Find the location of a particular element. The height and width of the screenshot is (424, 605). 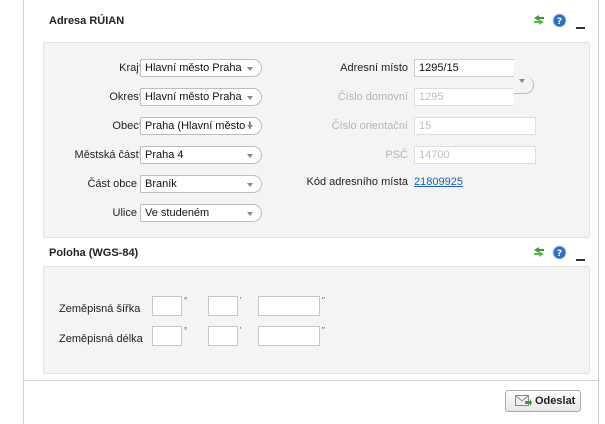

okres-select: Hlavní město Praha is located at coordinates (201, 97).